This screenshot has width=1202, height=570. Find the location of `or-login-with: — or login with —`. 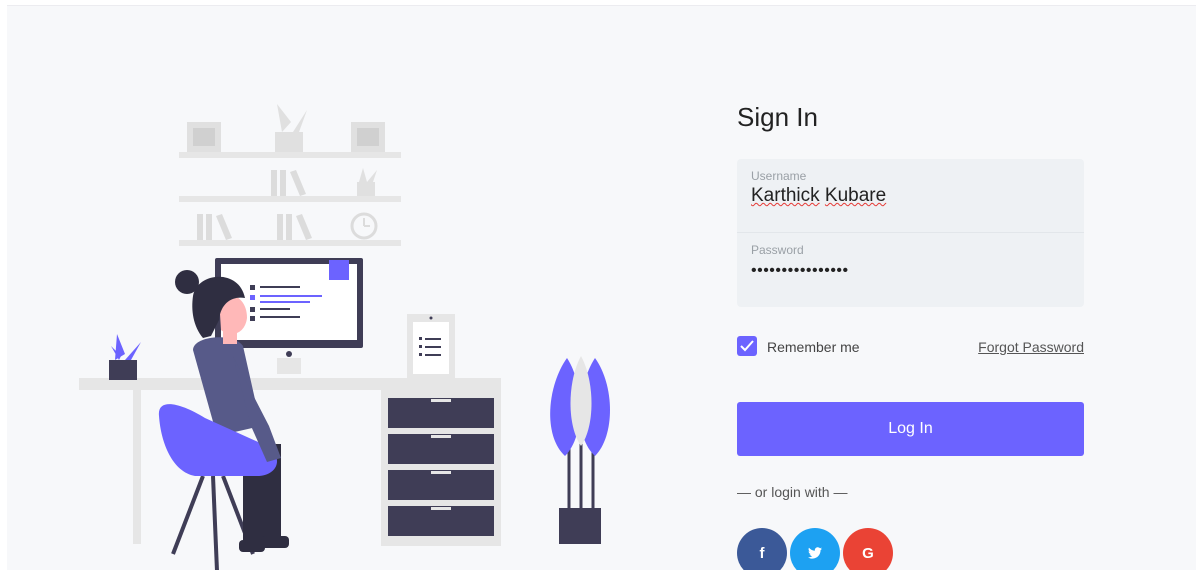

or-login-with: — or login with — is located at coordinates (792, 492).